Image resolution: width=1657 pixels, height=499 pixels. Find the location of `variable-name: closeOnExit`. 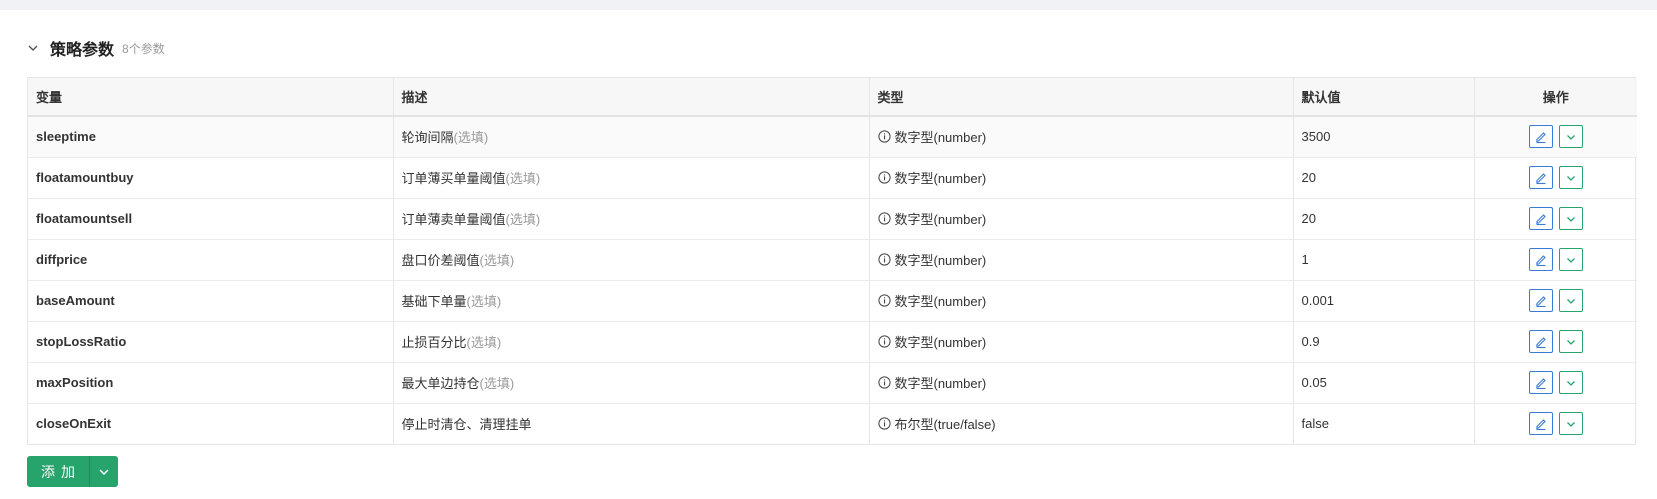

variable-name: closeOnExit is located at coordinates (211, 423).